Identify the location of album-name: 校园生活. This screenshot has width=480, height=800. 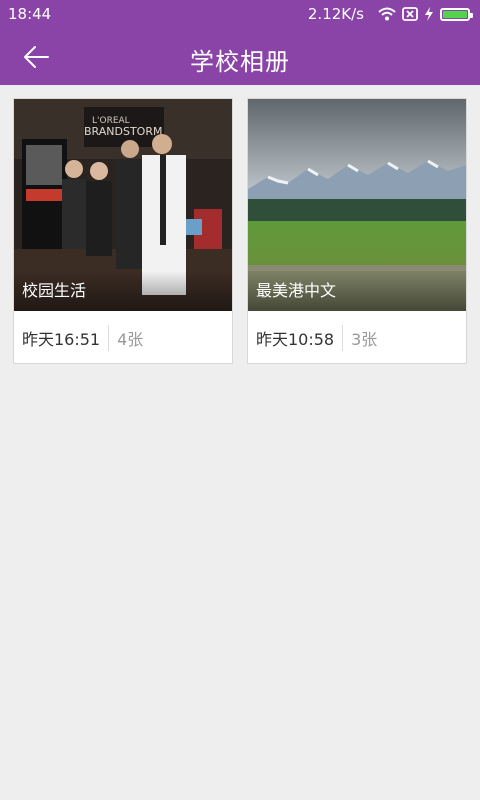
(123, 291).